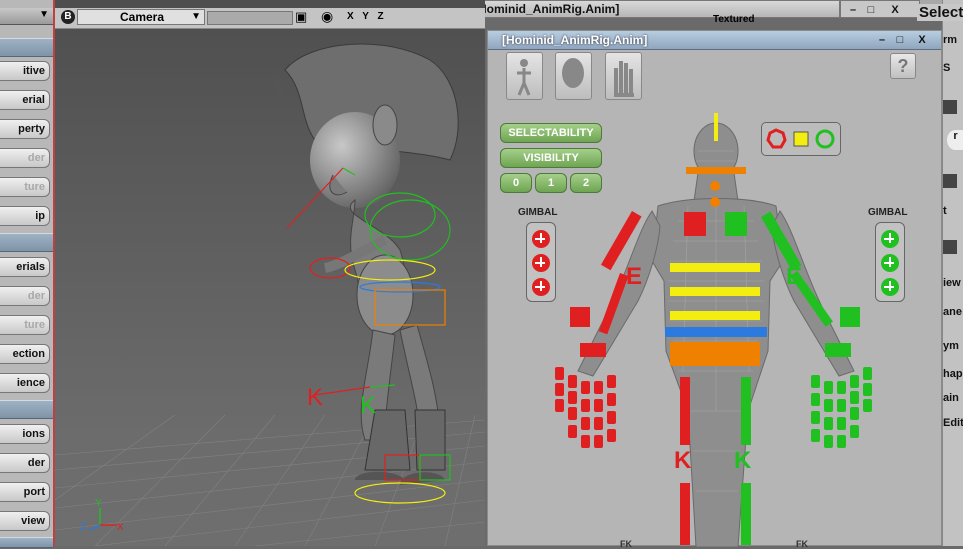 This screenshot has width=963, height=549. What do you see at coordinates (853, 10) in the screenshot?
I see `minimize-icon: –` at bounding box center [853, 10].